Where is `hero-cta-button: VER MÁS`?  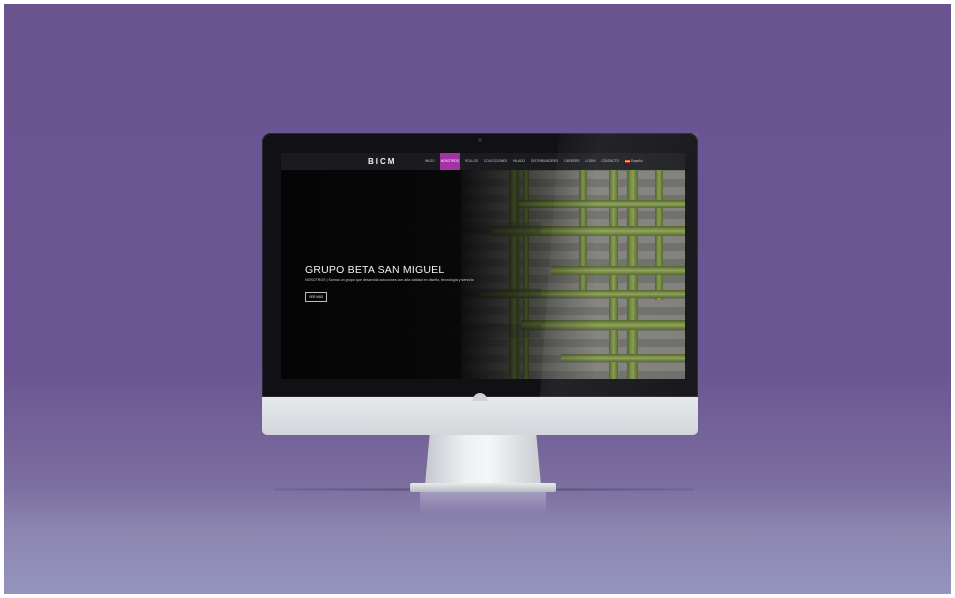
hero-cta-button: VER MÁS is located at coordinates (316, 297).